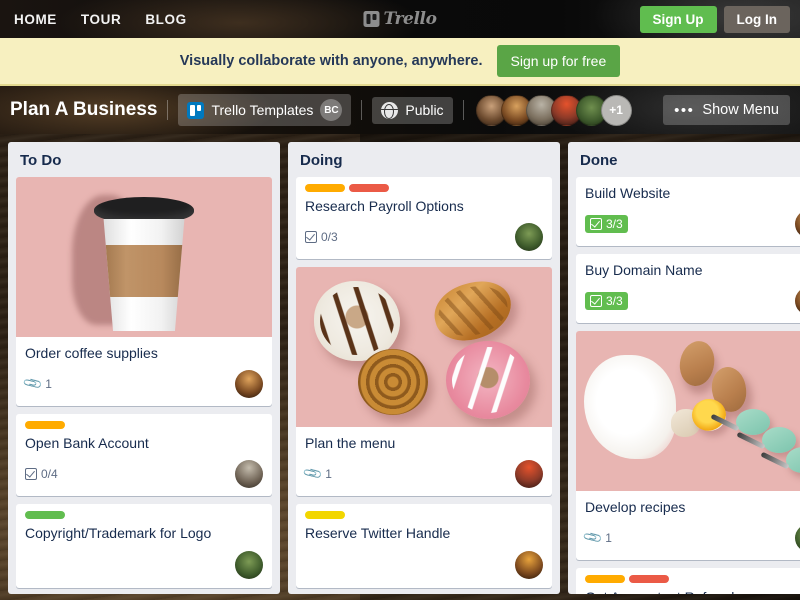 The image size is (800, 600). I want to click on card-order-coffee-supplies: Order coffee supplies 📎 1, so click(144, 291).